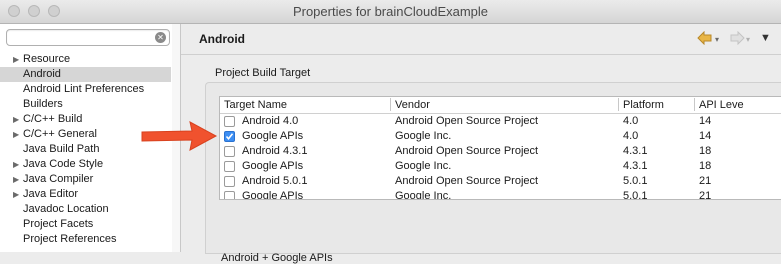  I want to click on window-title: Properties for brainCloudExample, so click(390, 11).